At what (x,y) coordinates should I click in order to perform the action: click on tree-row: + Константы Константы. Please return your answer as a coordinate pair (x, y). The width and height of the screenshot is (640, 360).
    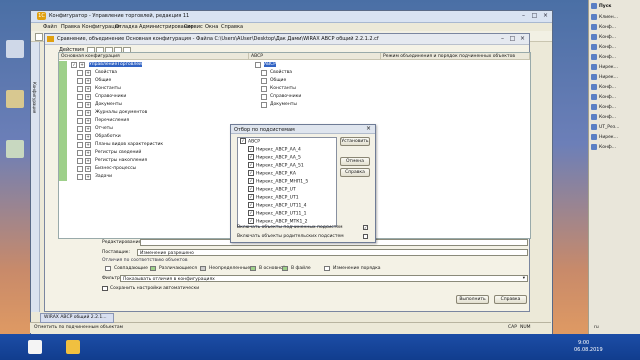
    Looking at the image, I should click on (294, 89).